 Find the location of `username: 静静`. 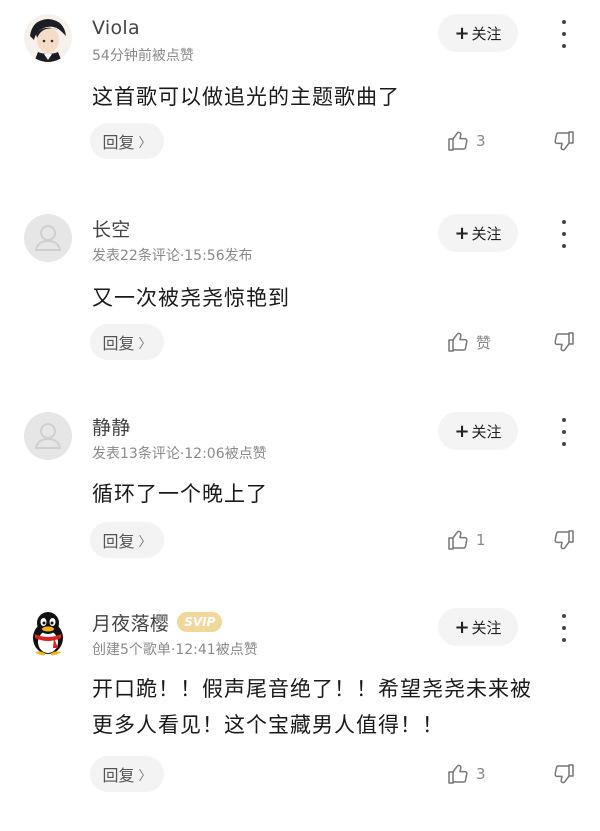

username: 静静 is located at coordinates (111, 426).